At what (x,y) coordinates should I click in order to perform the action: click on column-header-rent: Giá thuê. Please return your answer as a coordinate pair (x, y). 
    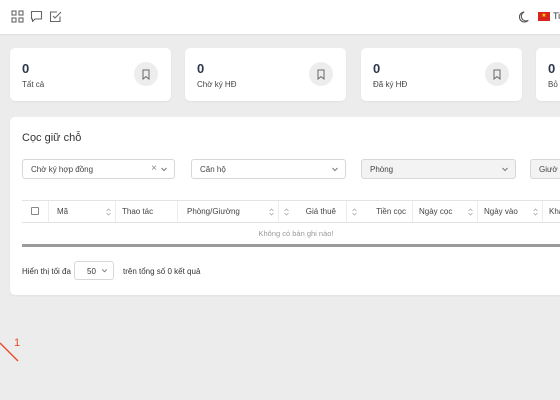
    Looking at the image, I should click on (313, 211).